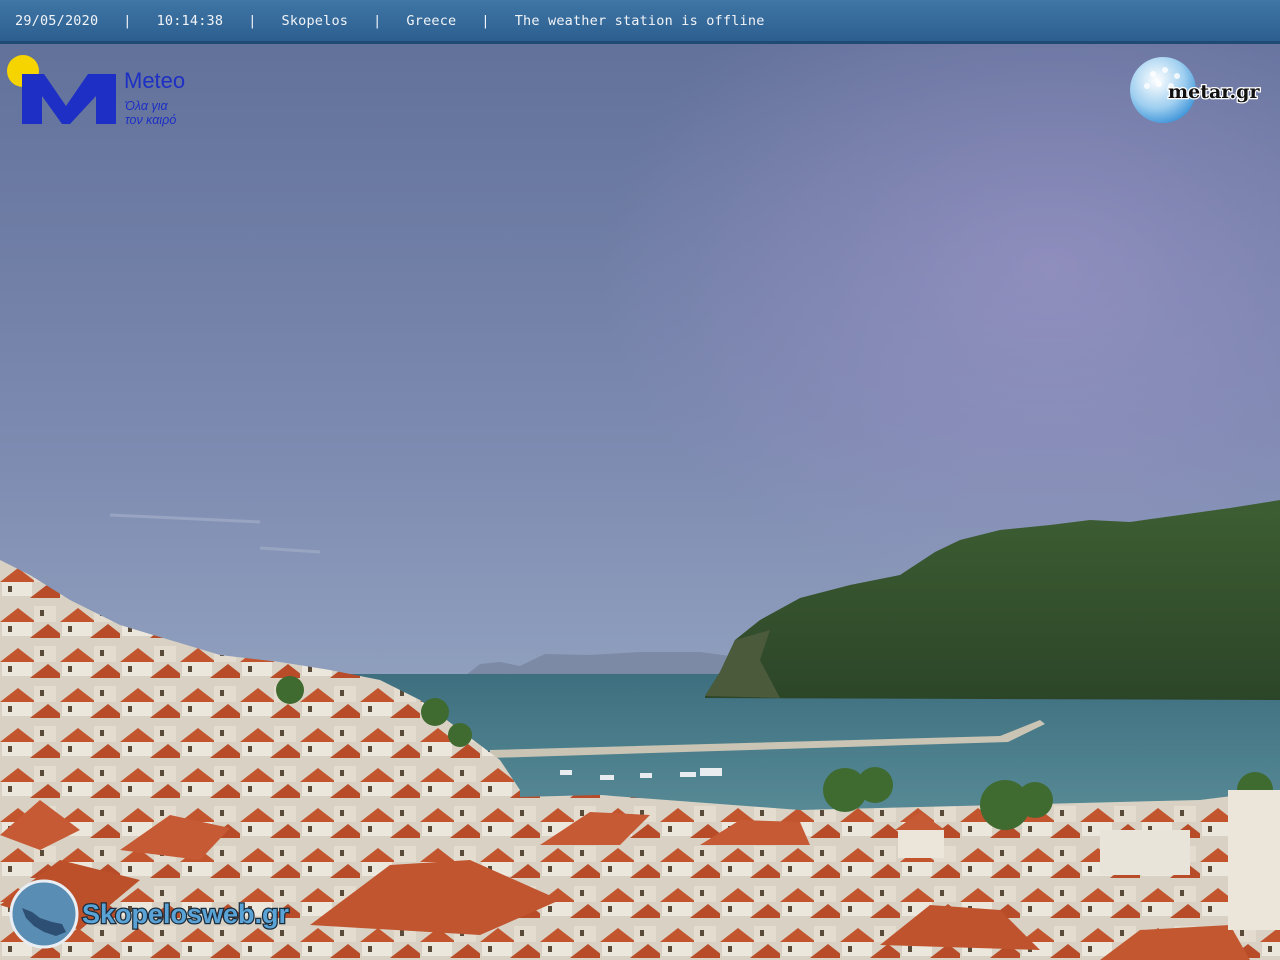  What do you see at coordinates (1214, 92) in the screenshot?
I see `metar-name: metar.gr` at bounding box center [1214, 92].